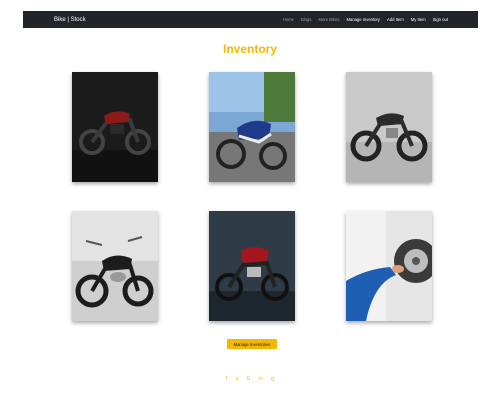 This screenshot has height=400, width=500. I want to click on google-icon: G, so click(249, 379).